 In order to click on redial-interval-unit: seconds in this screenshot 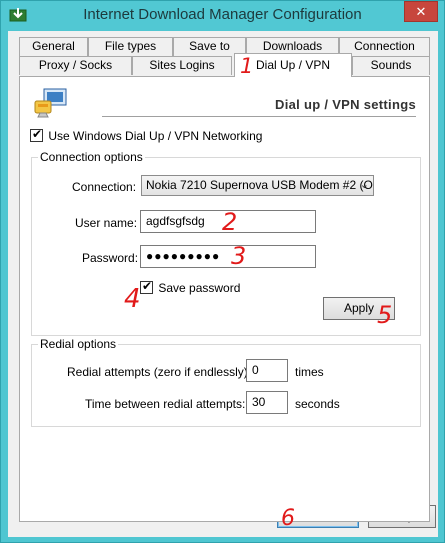, I will do `click(317, 404)`.